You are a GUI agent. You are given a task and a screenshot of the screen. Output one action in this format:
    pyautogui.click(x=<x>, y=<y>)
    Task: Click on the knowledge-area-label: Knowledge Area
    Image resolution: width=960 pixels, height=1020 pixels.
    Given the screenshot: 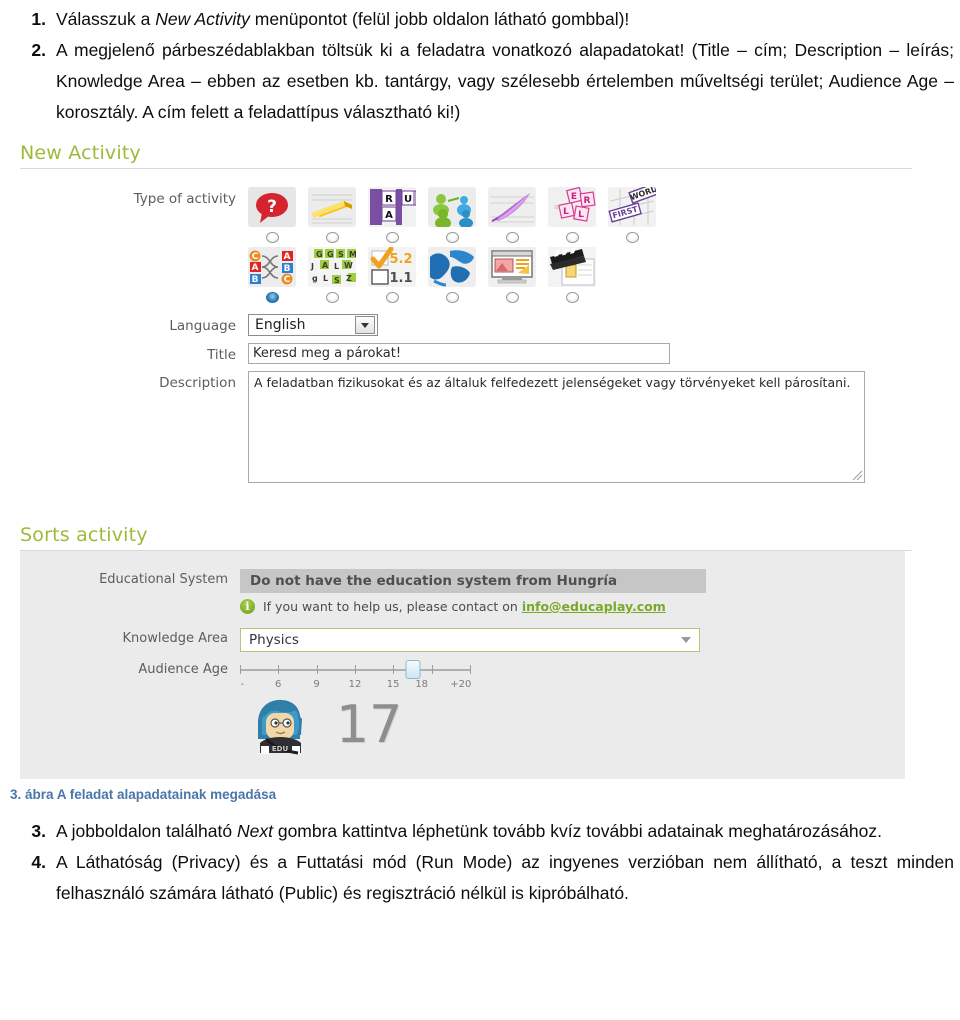 What is the action you would take?
    pyautogui.click(x=175, y=638)
    